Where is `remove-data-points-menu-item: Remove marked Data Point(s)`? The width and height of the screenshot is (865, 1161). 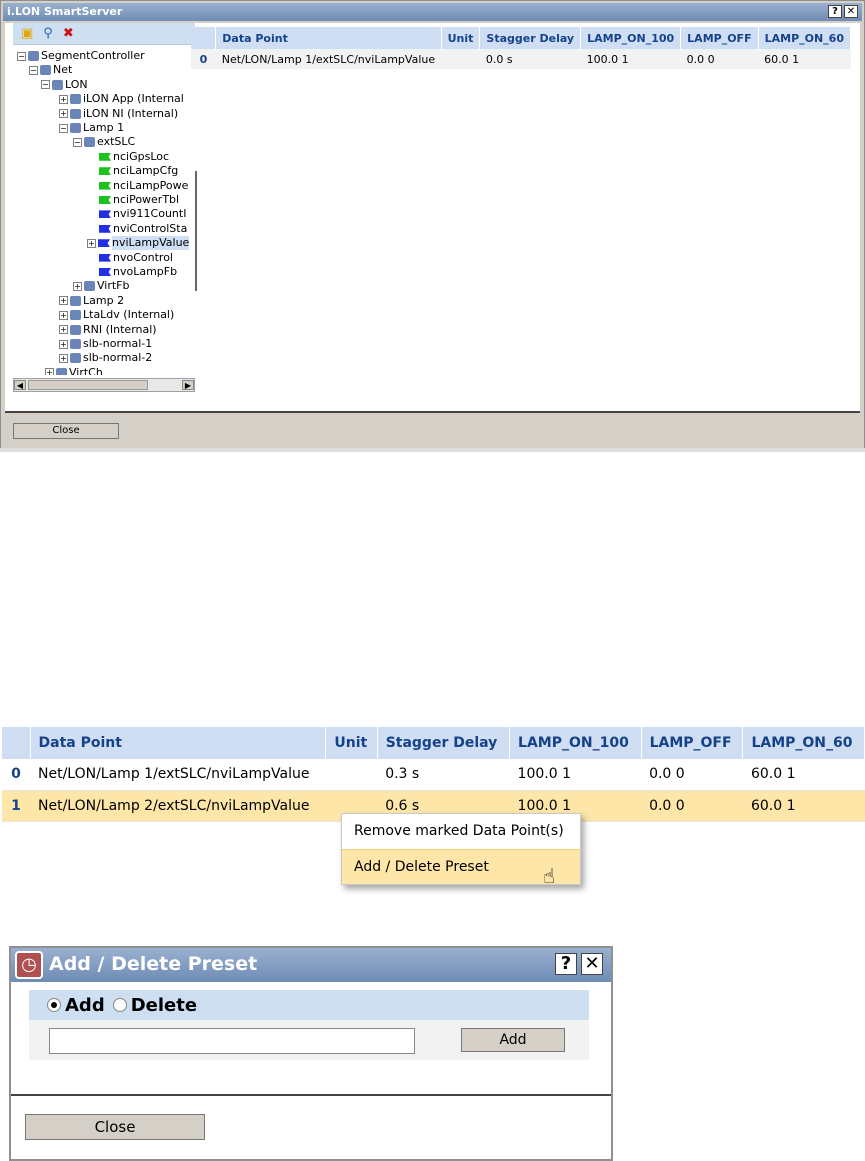 remove-data-points-menu-item: Remove marked Data Point(s) is located at coordinates (461, 831).